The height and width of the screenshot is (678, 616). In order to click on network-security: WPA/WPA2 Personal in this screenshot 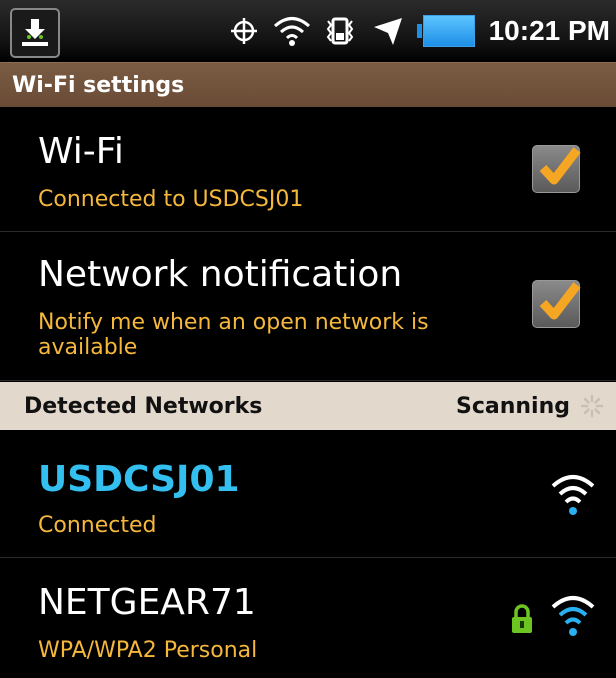, I will do `click(148, 650)`.